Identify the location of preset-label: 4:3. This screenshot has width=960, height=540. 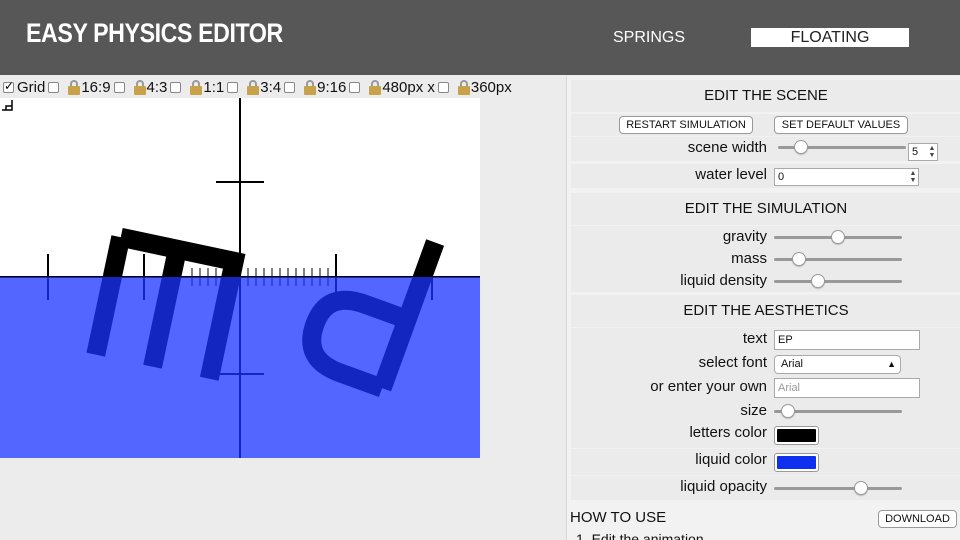
(157, 87).